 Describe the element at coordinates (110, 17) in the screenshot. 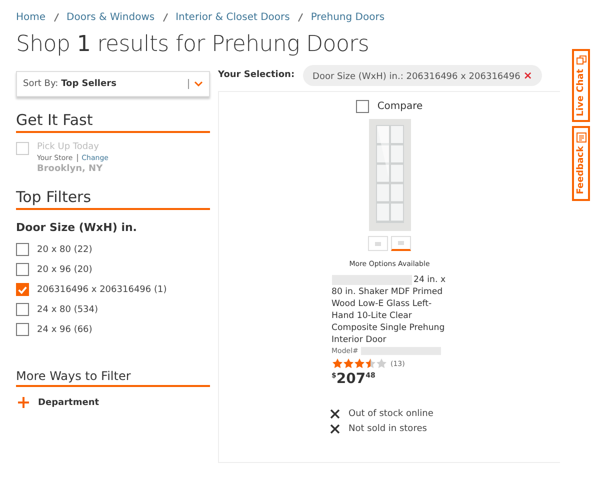

I see `breadcrumb-link: Doors & Windows` at that location.